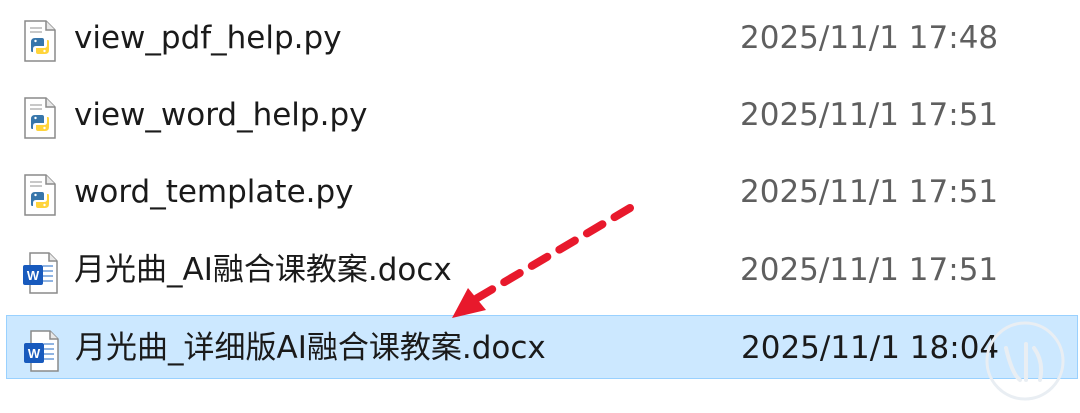 The height and width of the screenshot is (413, 1080). What do you see at coordinates (263, 270) in the screenshot?
I see `file-name: 月光曲_AI融合课教案.docx` at bounding box center [263, 270].